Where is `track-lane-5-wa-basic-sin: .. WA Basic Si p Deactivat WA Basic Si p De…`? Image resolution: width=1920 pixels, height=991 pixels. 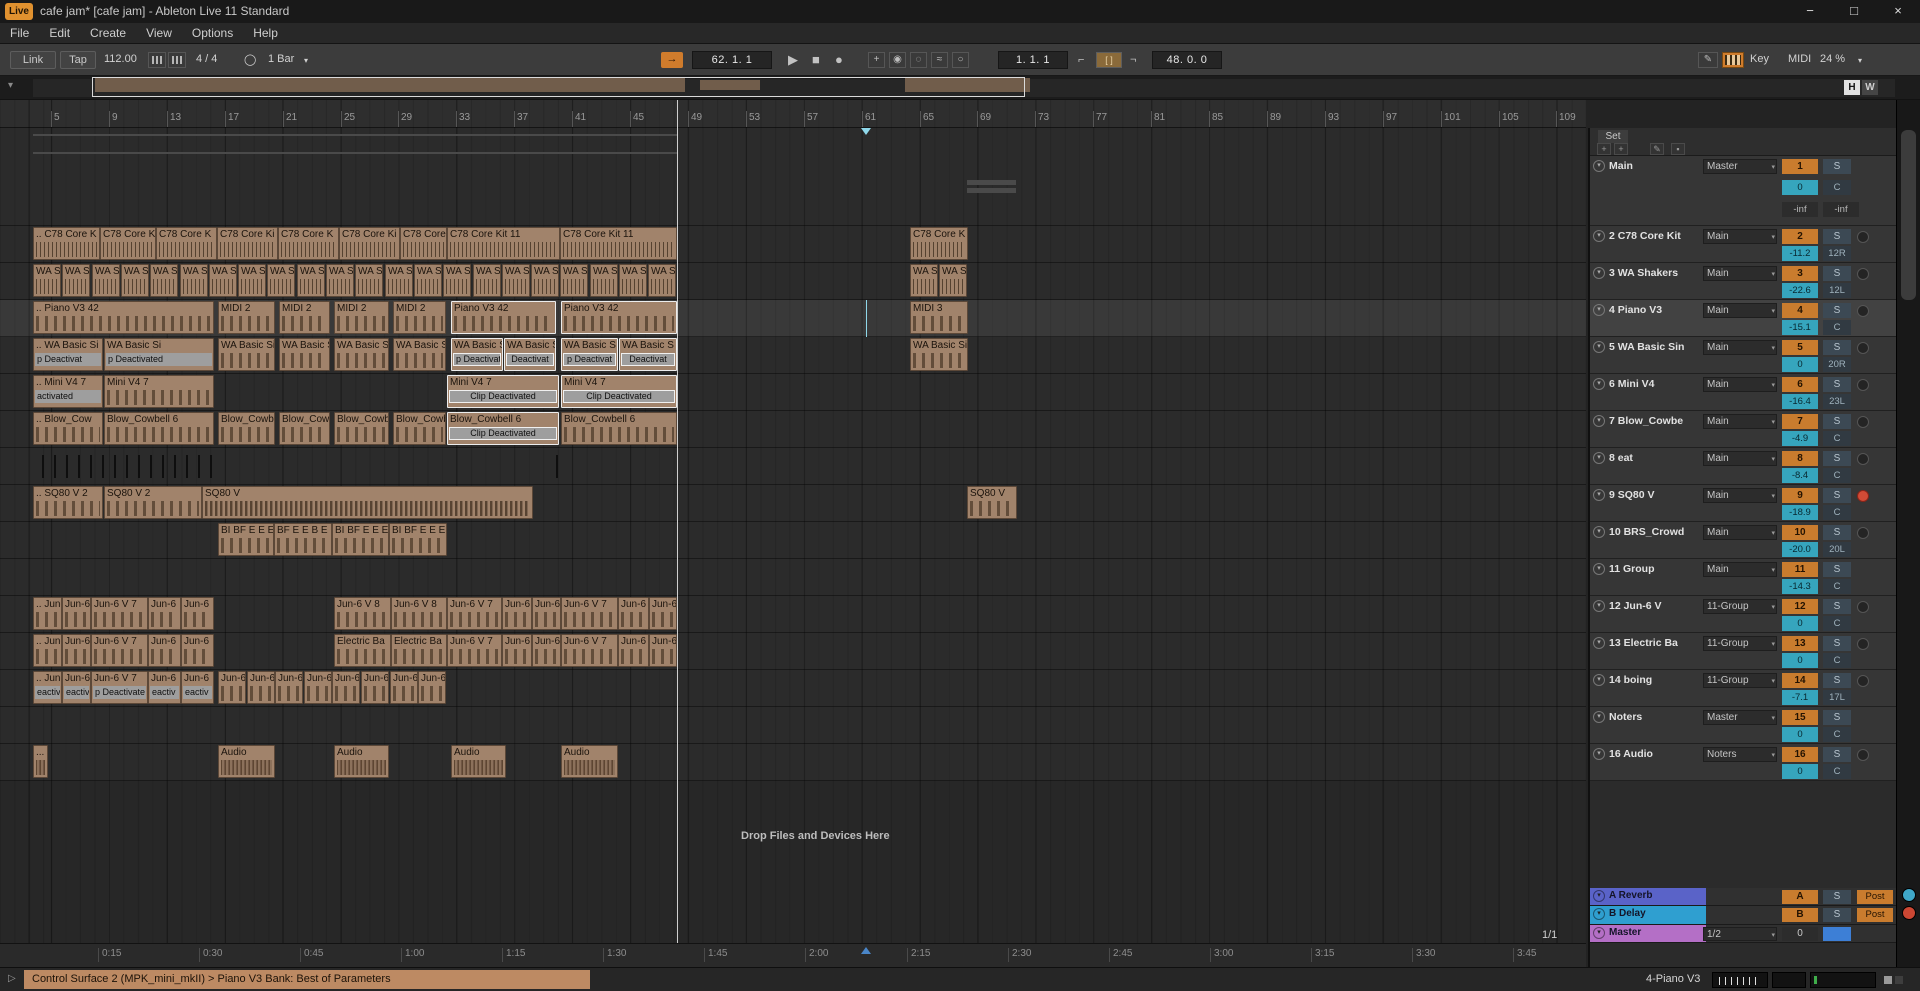 track-lane-5-wa-basic-sin: .. WA Basic Si p Deactivat WA Basic Si p De… is located at coordinates (793, 355).